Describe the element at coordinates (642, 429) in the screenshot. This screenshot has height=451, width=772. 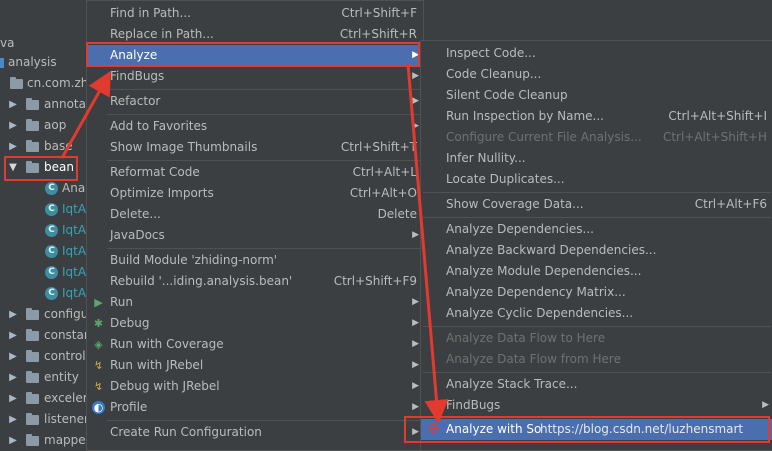
I see `watermark-text: https://blog.csdn.net/luzhensmart` at that location.